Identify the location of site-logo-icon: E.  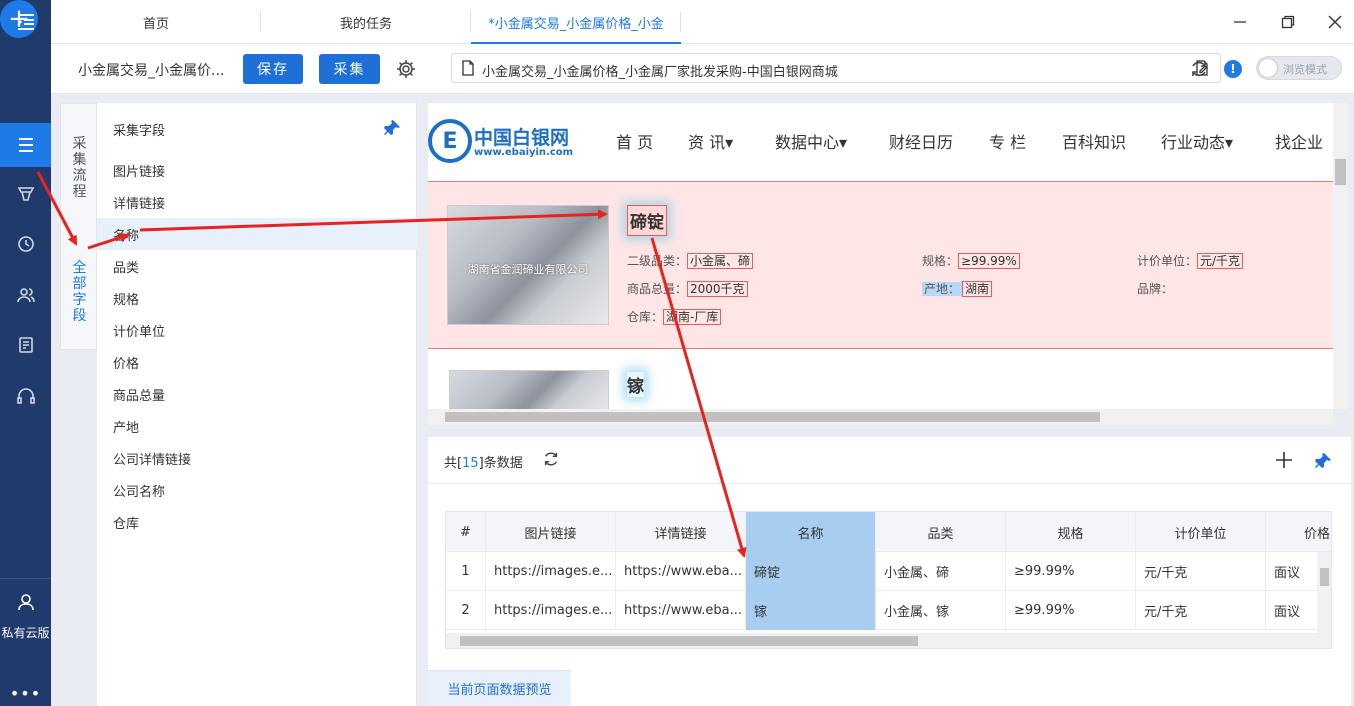
(450, 141).